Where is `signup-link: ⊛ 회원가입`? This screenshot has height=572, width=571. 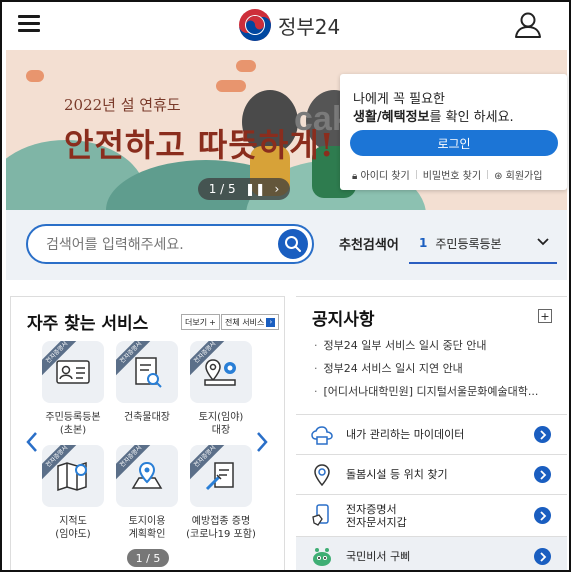 signup-link: ⊛ 회원가입 is located at coordinates (518, 174).